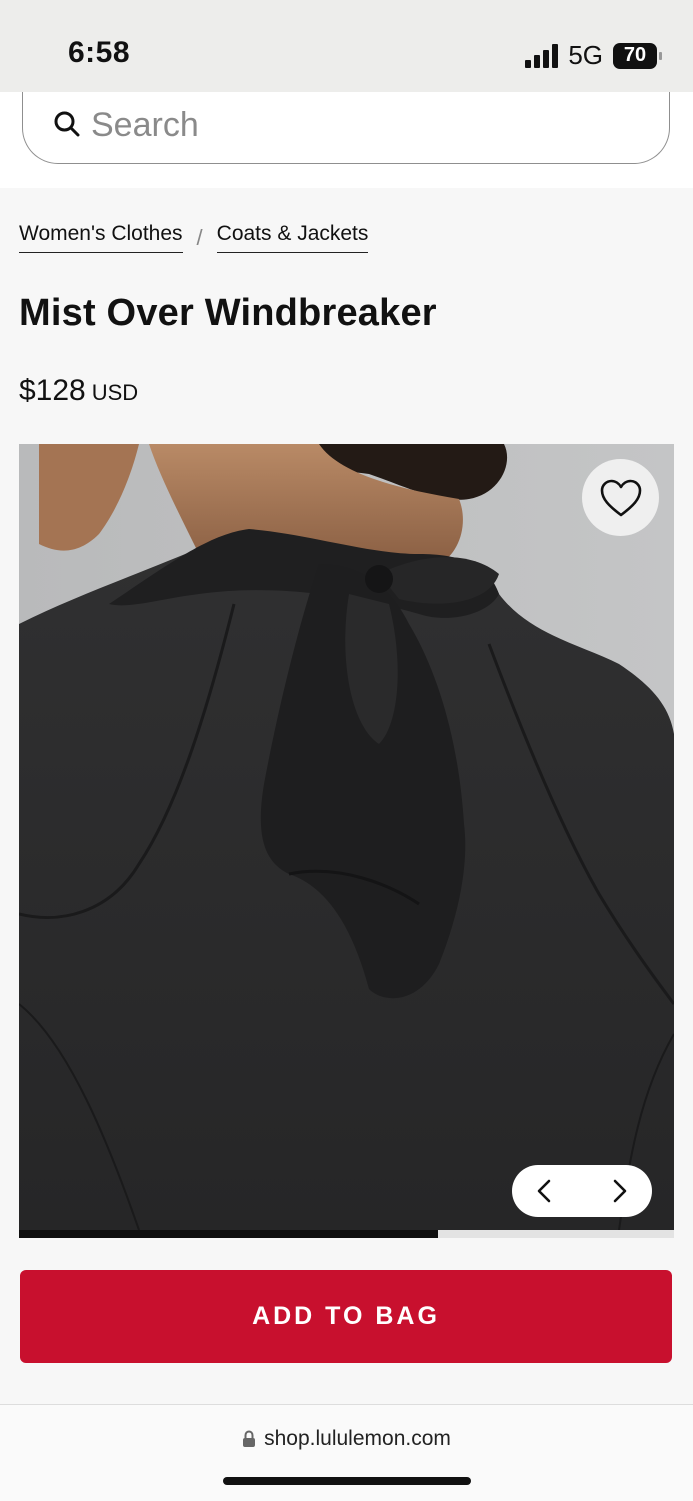 This screenshot has width=693, height=1501. I want to click on gallery-pager, so click(582, 1191).